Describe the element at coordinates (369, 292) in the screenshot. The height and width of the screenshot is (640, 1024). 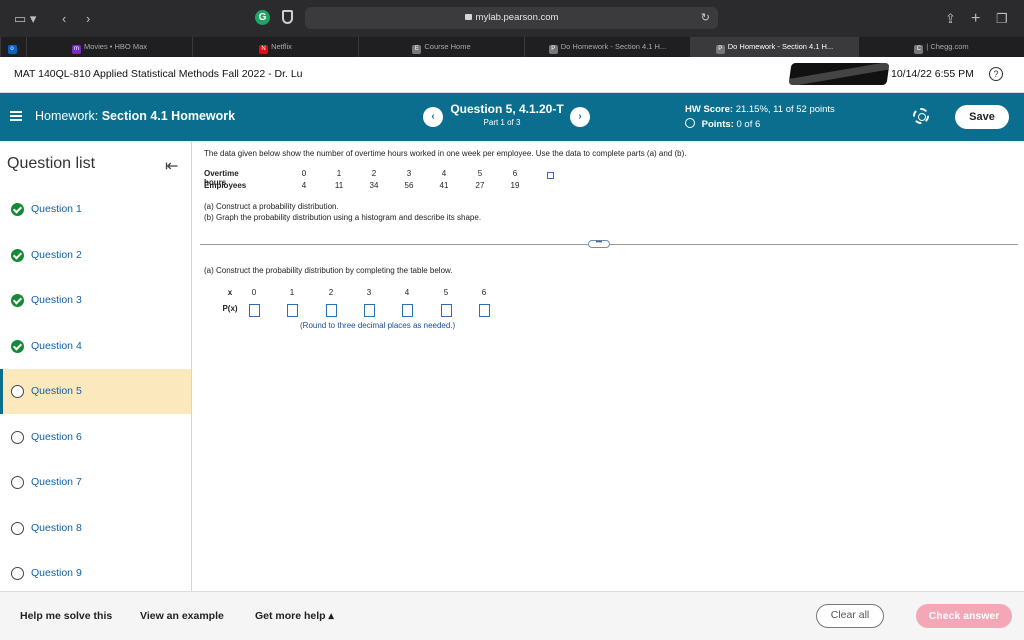
I see `x-value-cell: 3` at that location.